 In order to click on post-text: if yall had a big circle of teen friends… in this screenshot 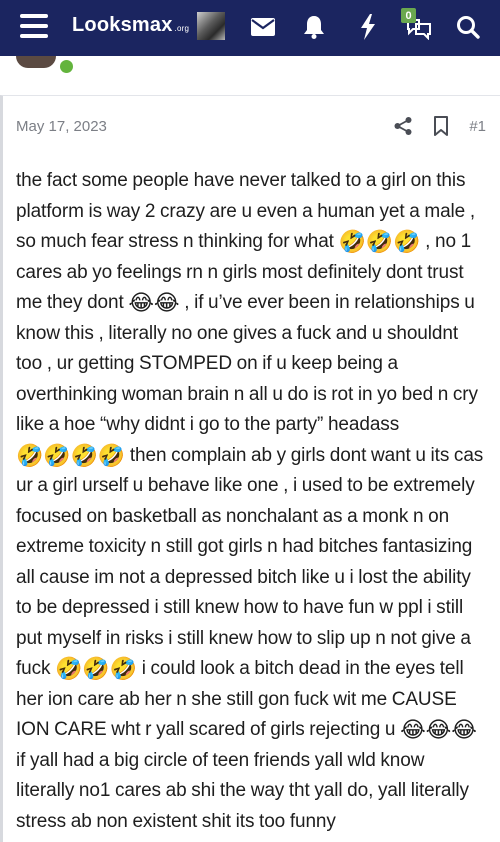, I will do `click(242, 790)`.